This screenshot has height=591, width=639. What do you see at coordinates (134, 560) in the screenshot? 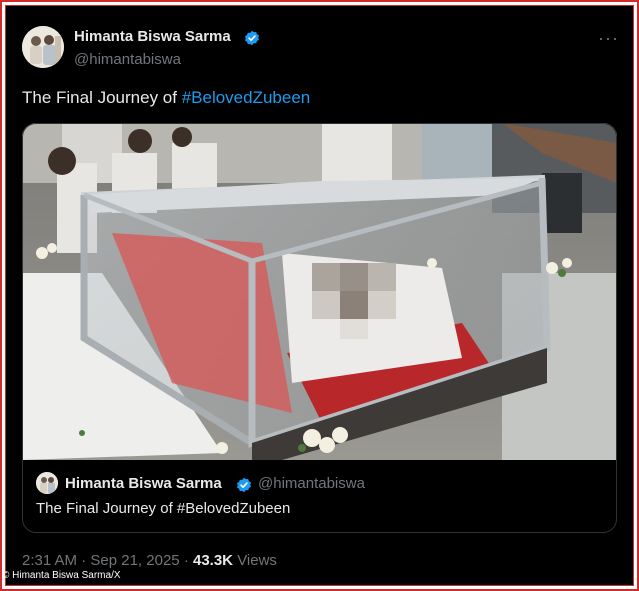
I see `tweet-date: Sep 21, 2025` at bounding box center [134, 560].